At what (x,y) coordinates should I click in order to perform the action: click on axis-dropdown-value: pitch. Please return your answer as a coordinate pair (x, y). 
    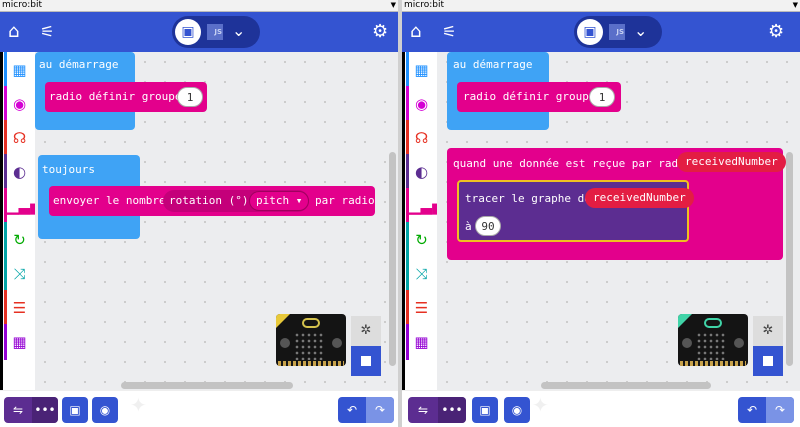
    Looking at the image, I should click on (273, 200).